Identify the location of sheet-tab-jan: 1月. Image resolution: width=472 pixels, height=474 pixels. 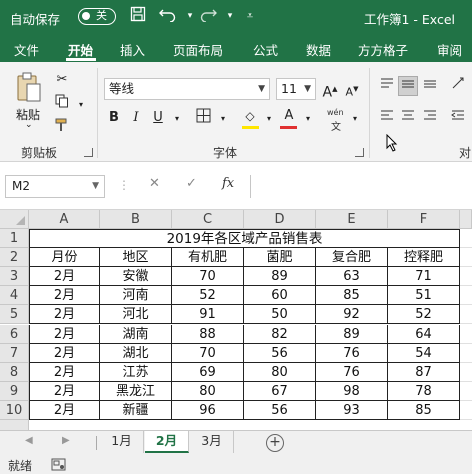
(122, 442).